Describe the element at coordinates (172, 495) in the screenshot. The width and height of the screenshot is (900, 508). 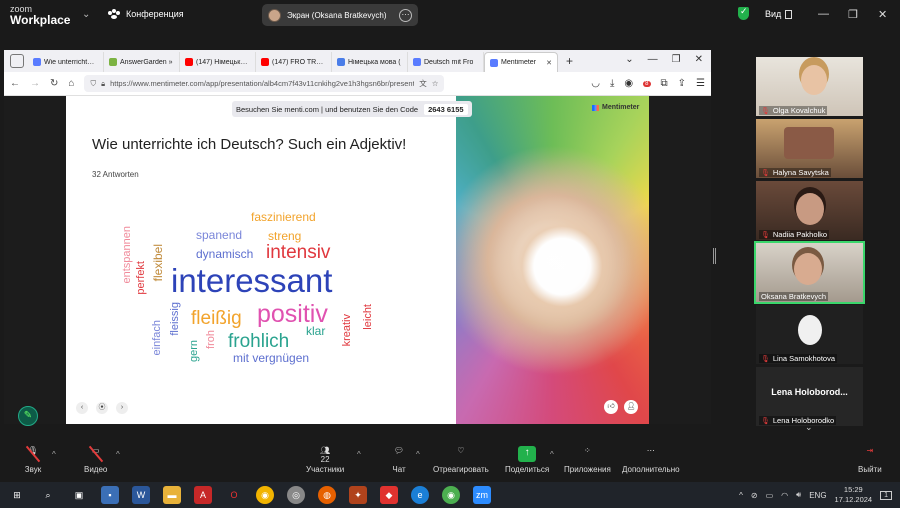
I see `folder-icon: ▬` at that location.